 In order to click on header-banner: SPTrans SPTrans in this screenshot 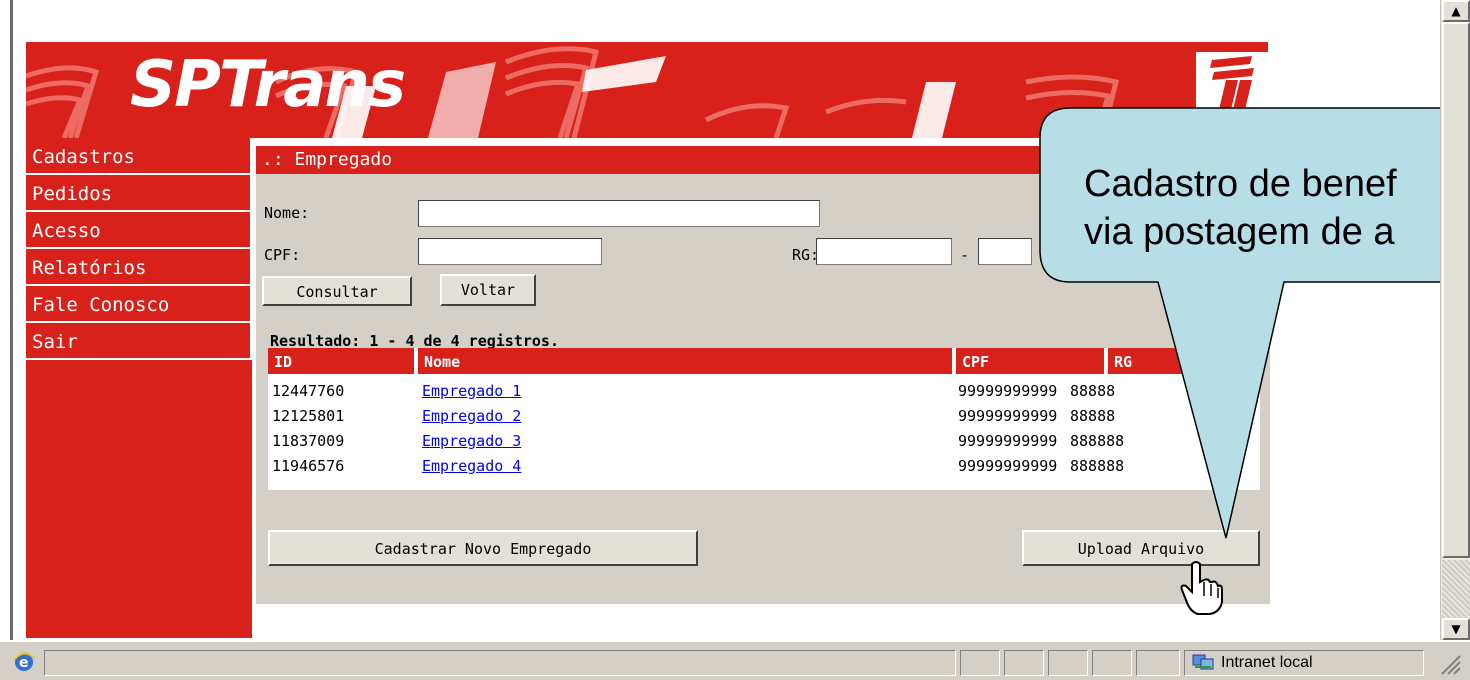, I will do `click(647, 90)`.